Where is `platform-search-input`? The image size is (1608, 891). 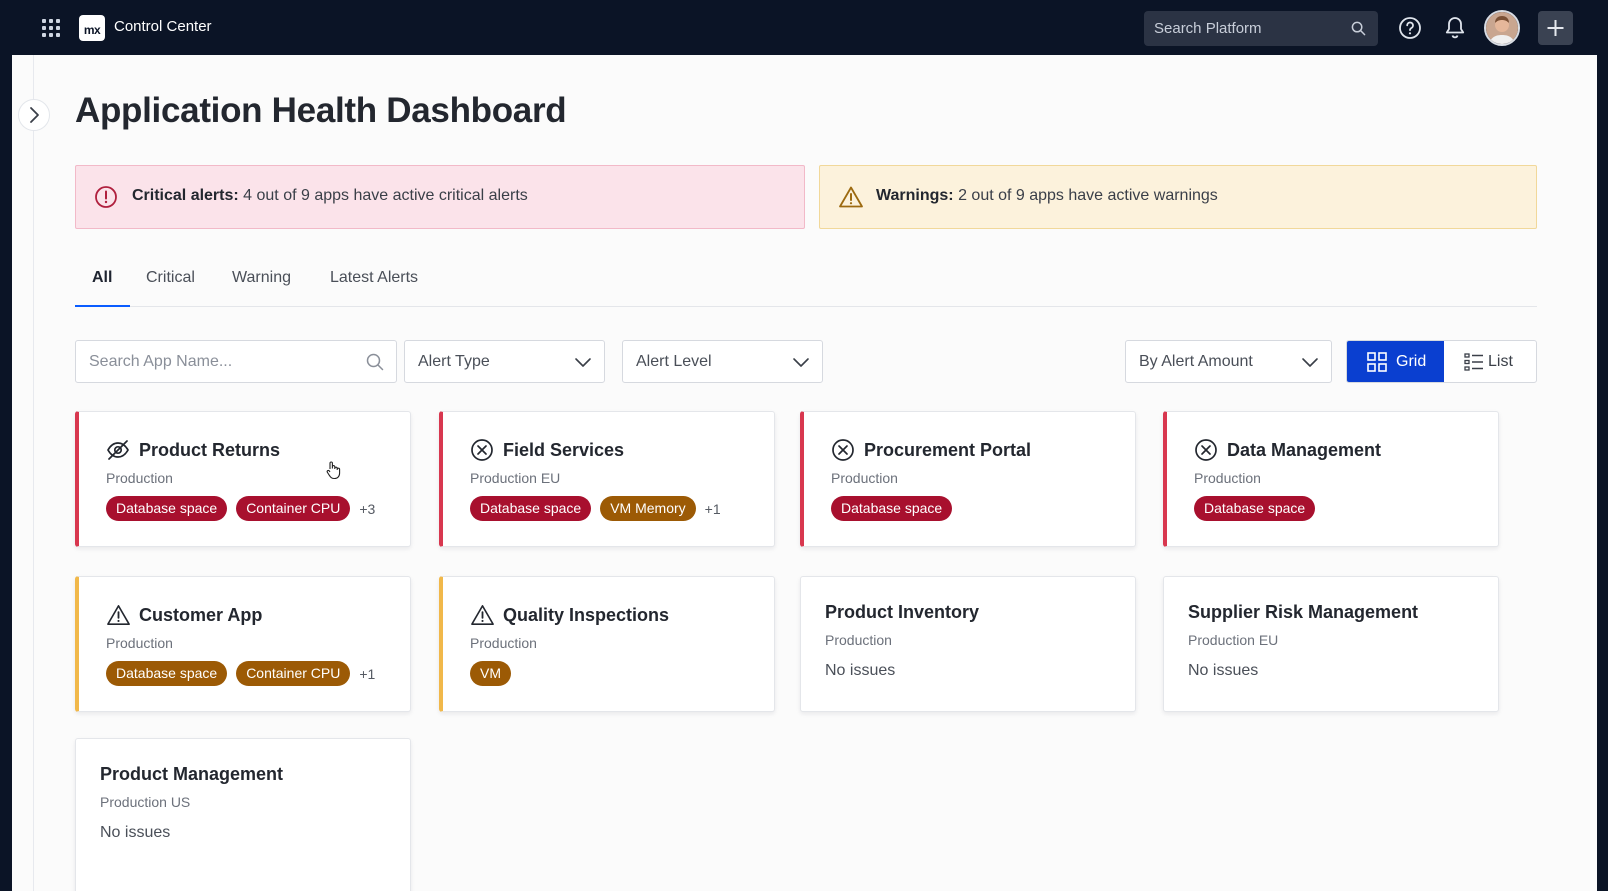 platform-search-input is located at coordinates (1261, 28).